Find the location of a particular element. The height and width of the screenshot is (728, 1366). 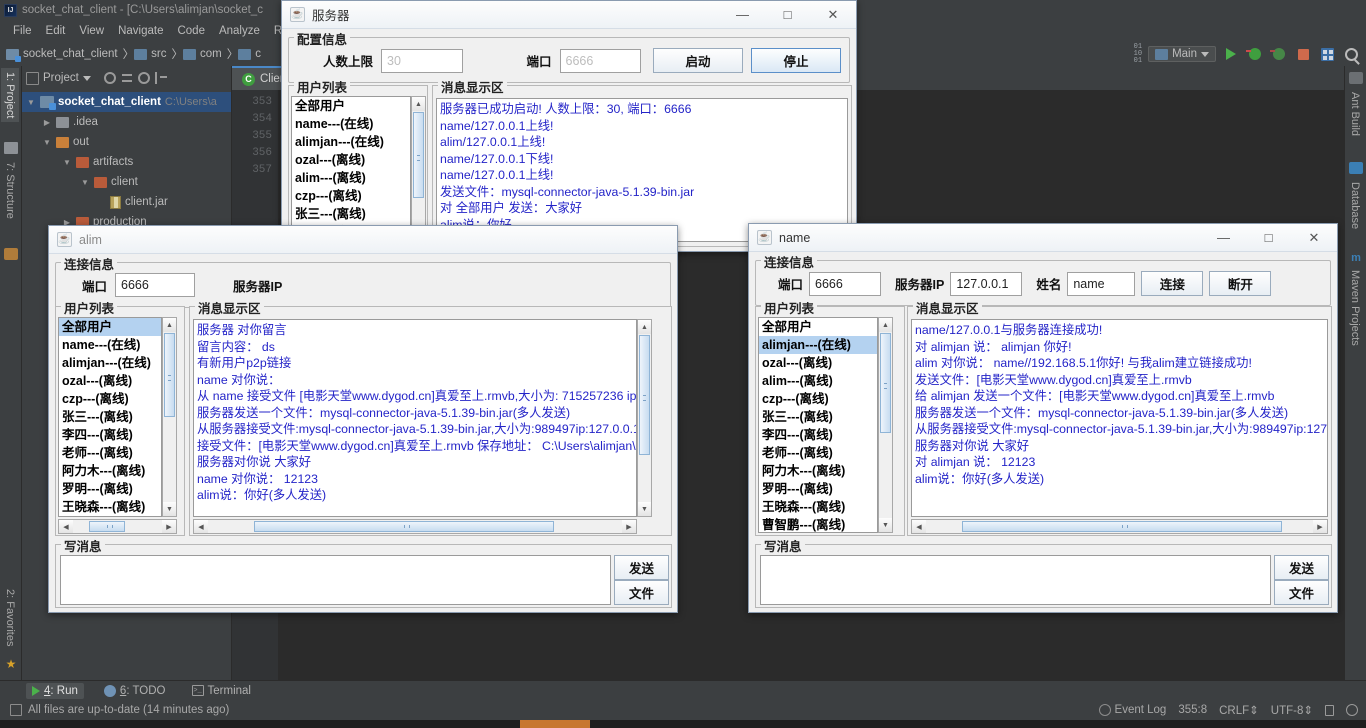

minimize-button: — is located at coordinates (742, 14).